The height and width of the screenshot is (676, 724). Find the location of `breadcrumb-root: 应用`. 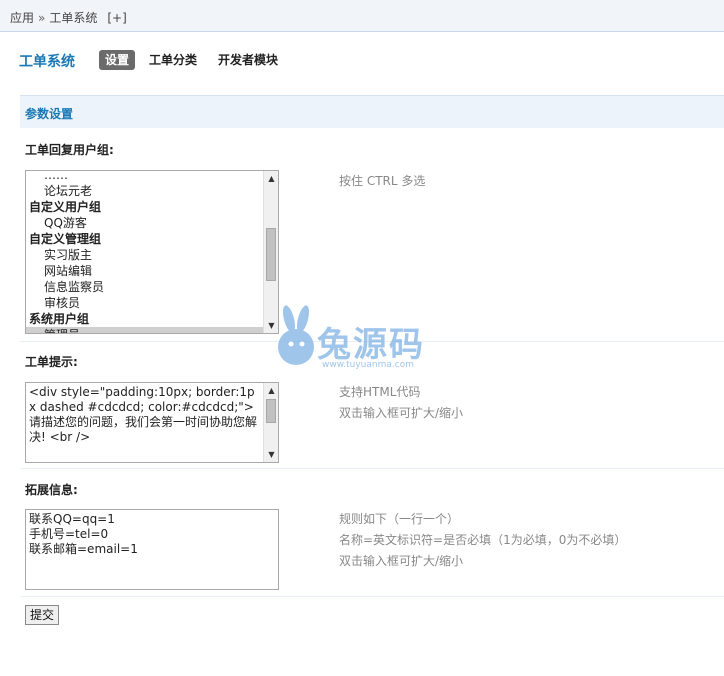

breadcrumb-root: 应用 is located at coordinates (22, 18).